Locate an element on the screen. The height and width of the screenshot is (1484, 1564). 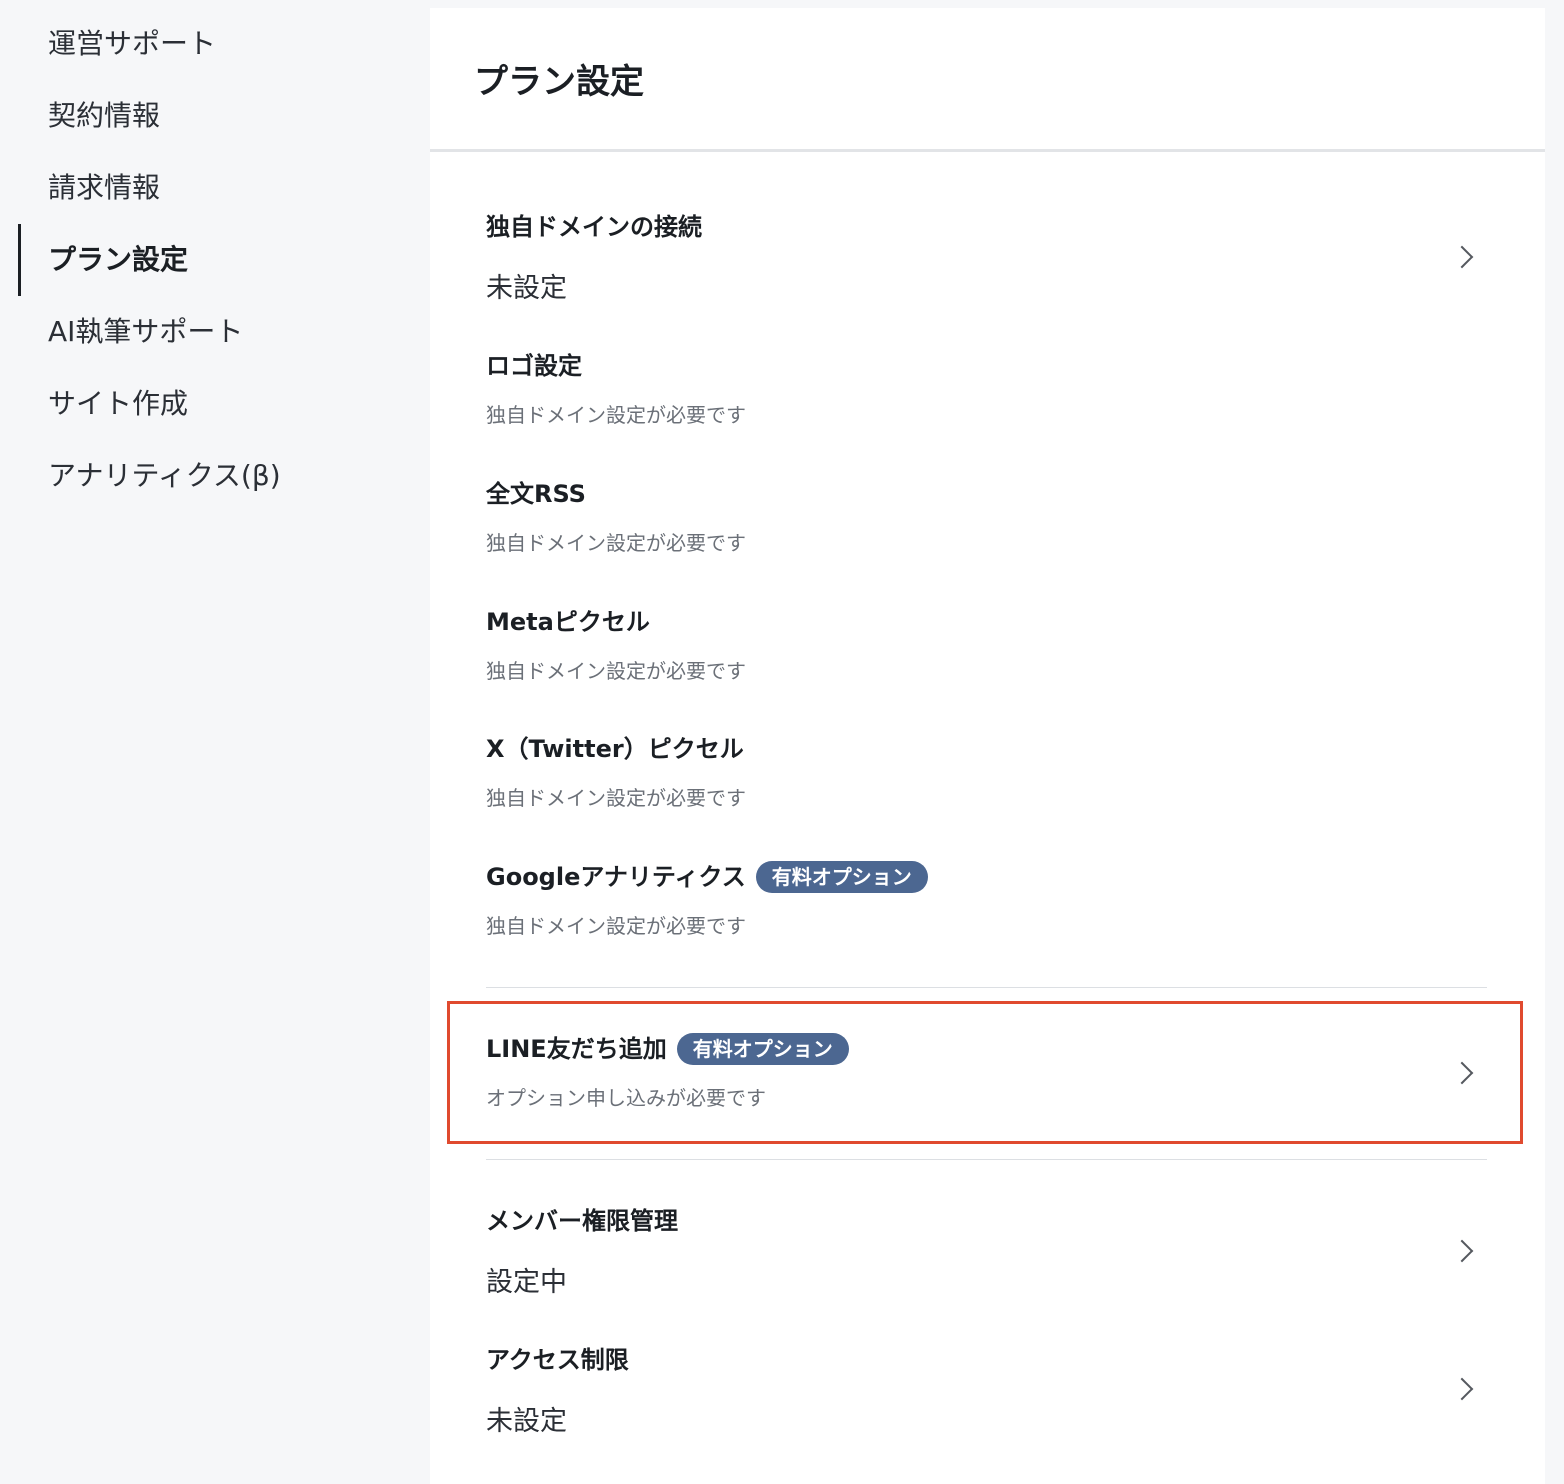
setting-title-text: Metaピクセル is located at coordinates (568, 622).